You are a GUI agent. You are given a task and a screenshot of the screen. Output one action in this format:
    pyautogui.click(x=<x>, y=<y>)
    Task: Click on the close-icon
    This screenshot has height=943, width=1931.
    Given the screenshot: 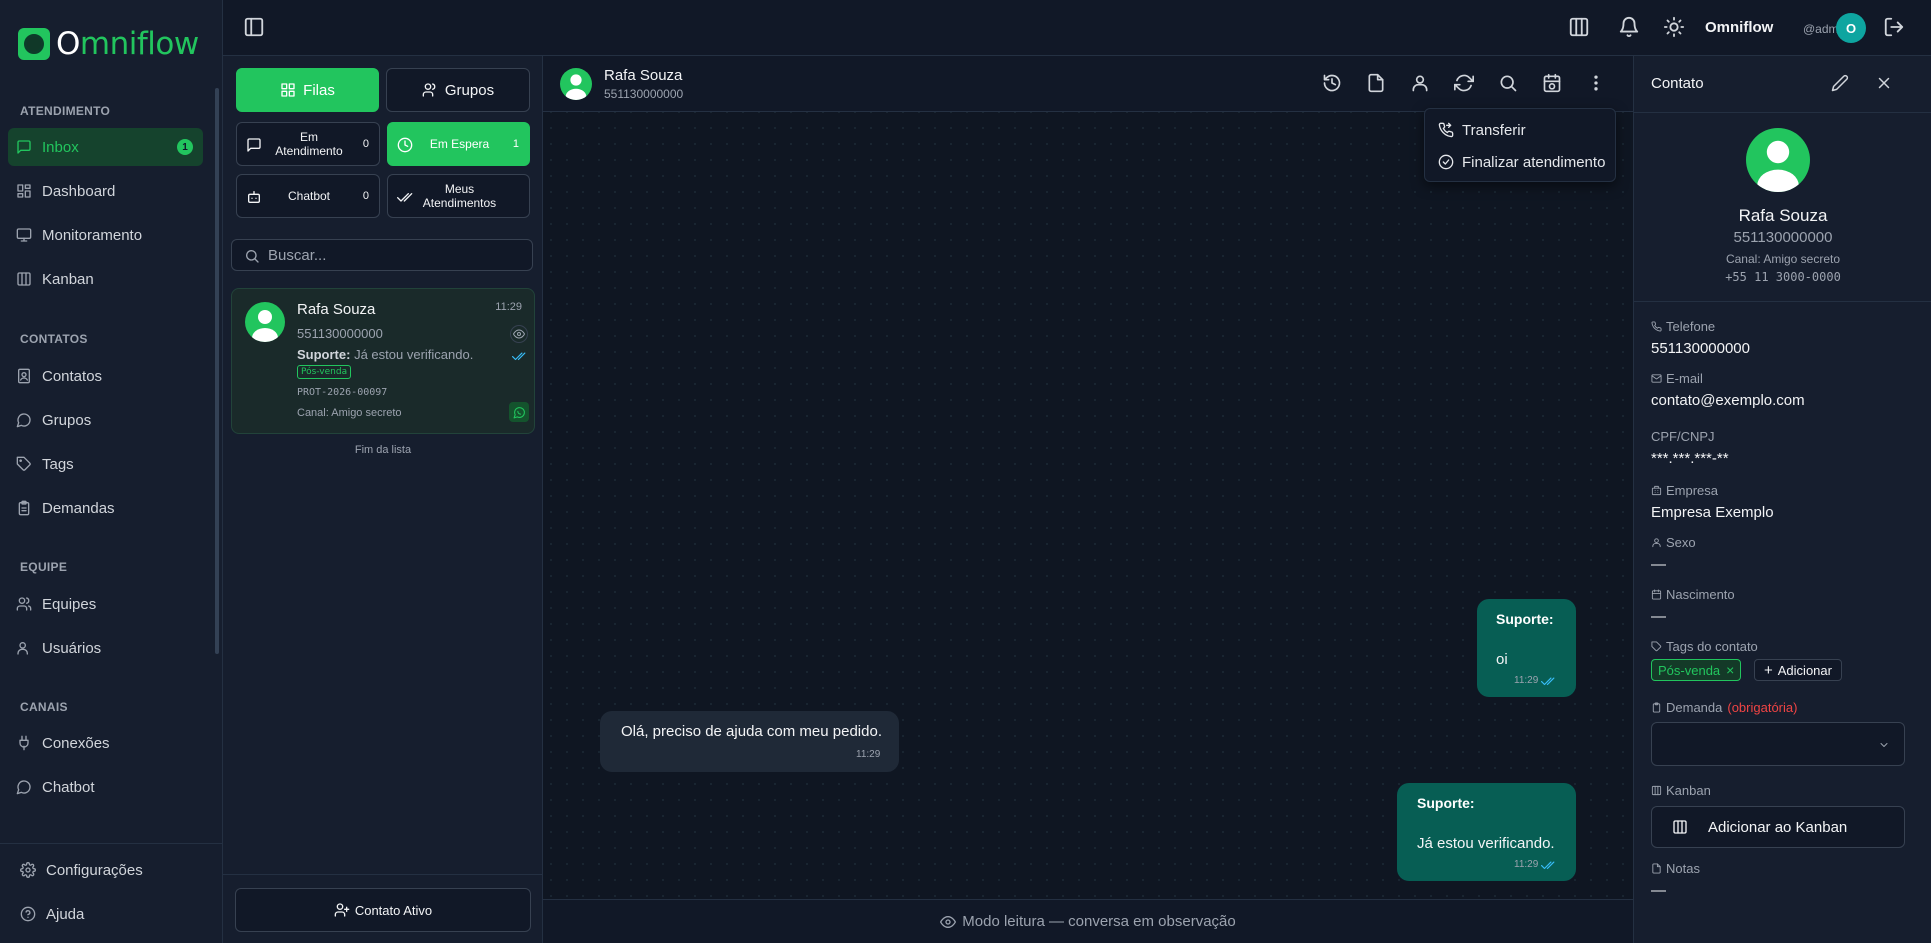 What is the action you would take?
    pyautogui.click(x=1884, y=83)
    